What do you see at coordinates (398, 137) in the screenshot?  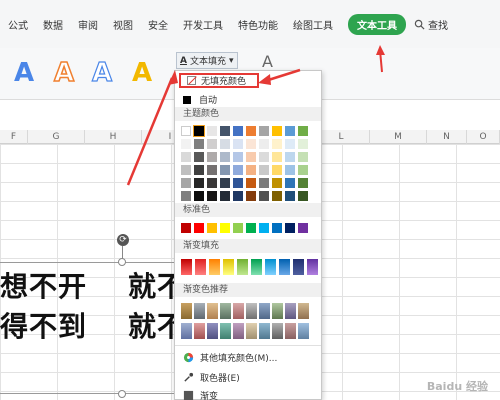 I see `column-header: M` at bounding box center [398, 137].